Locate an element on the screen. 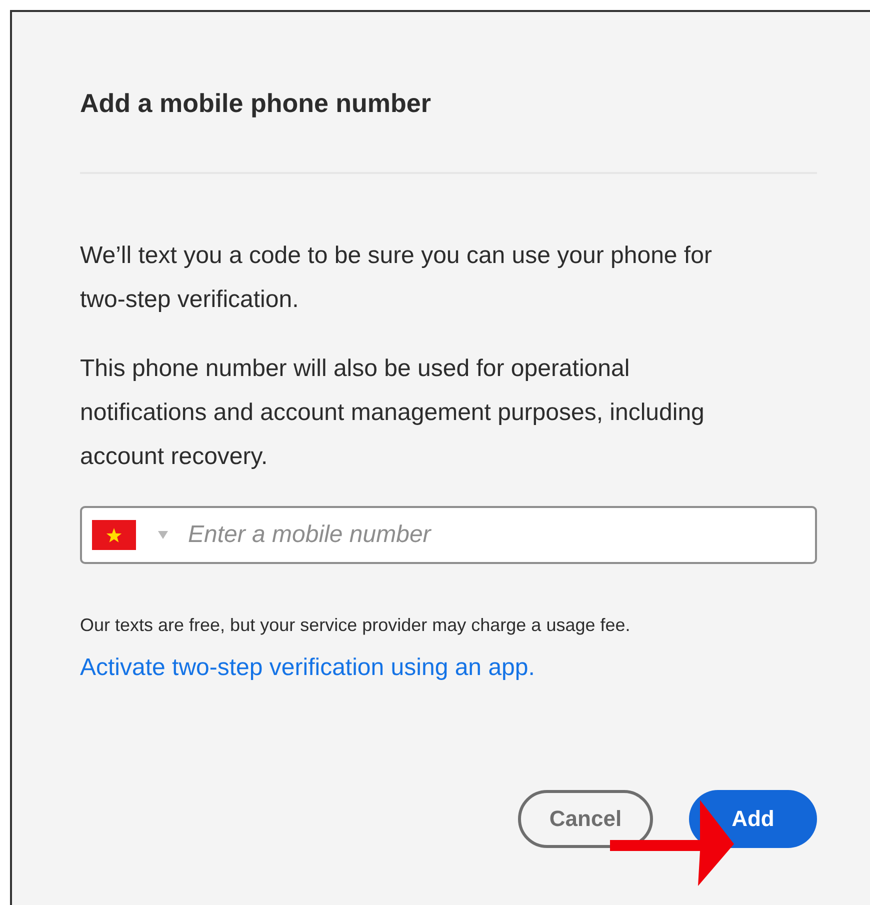  paragraph: This phone number will also be used for operational notifications and account management purposes, including account recovery. is located at coordinates (393, 413).